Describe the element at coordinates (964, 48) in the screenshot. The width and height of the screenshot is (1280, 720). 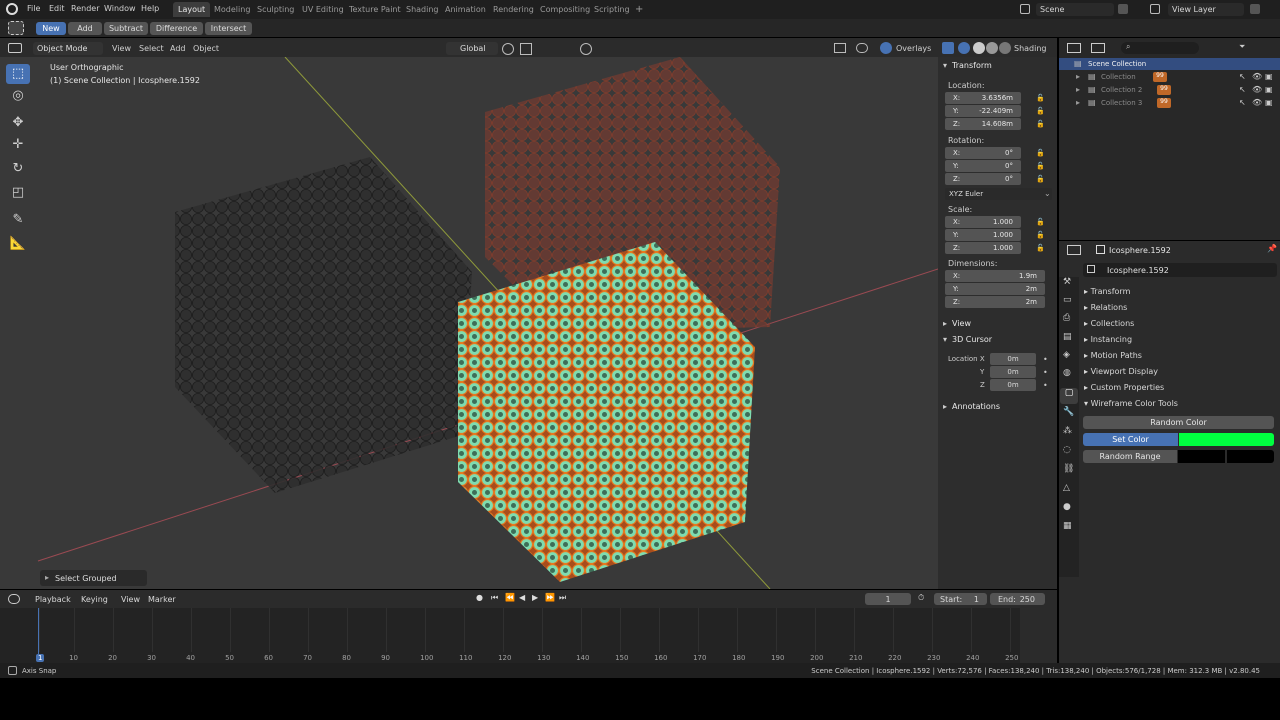
I see `wireframe-shading-icon` at that location.